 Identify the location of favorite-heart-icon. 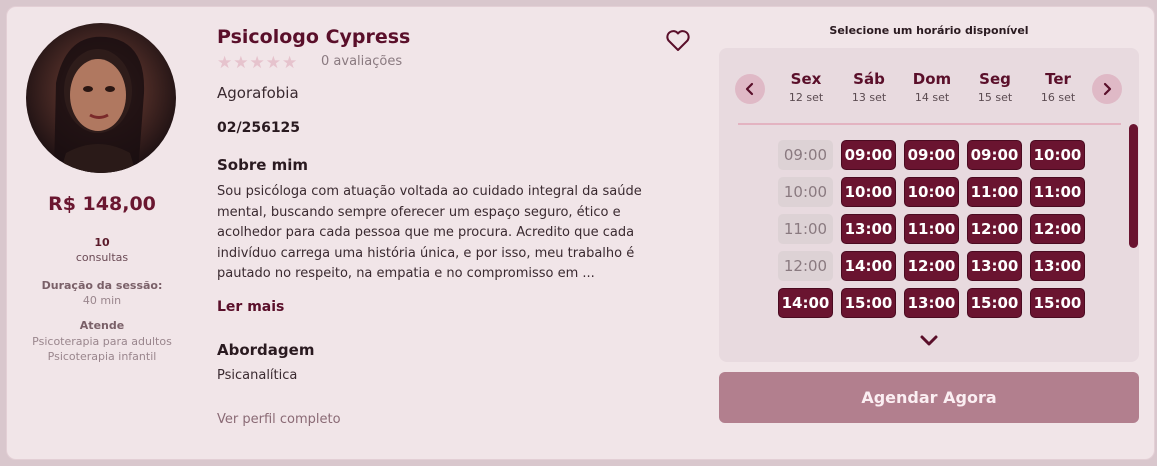
(678, 41).